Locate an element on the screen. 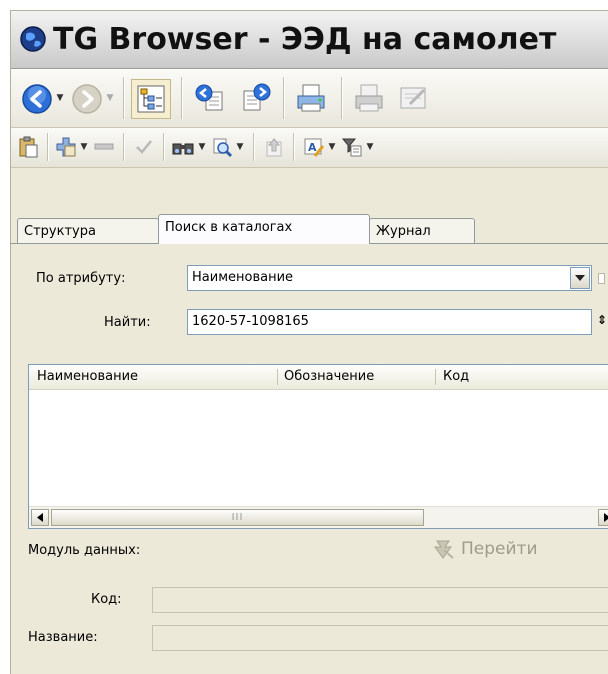 The height and width of the screenshot is (674, 608). rename-icon: A is located at coordinates (314, 147).